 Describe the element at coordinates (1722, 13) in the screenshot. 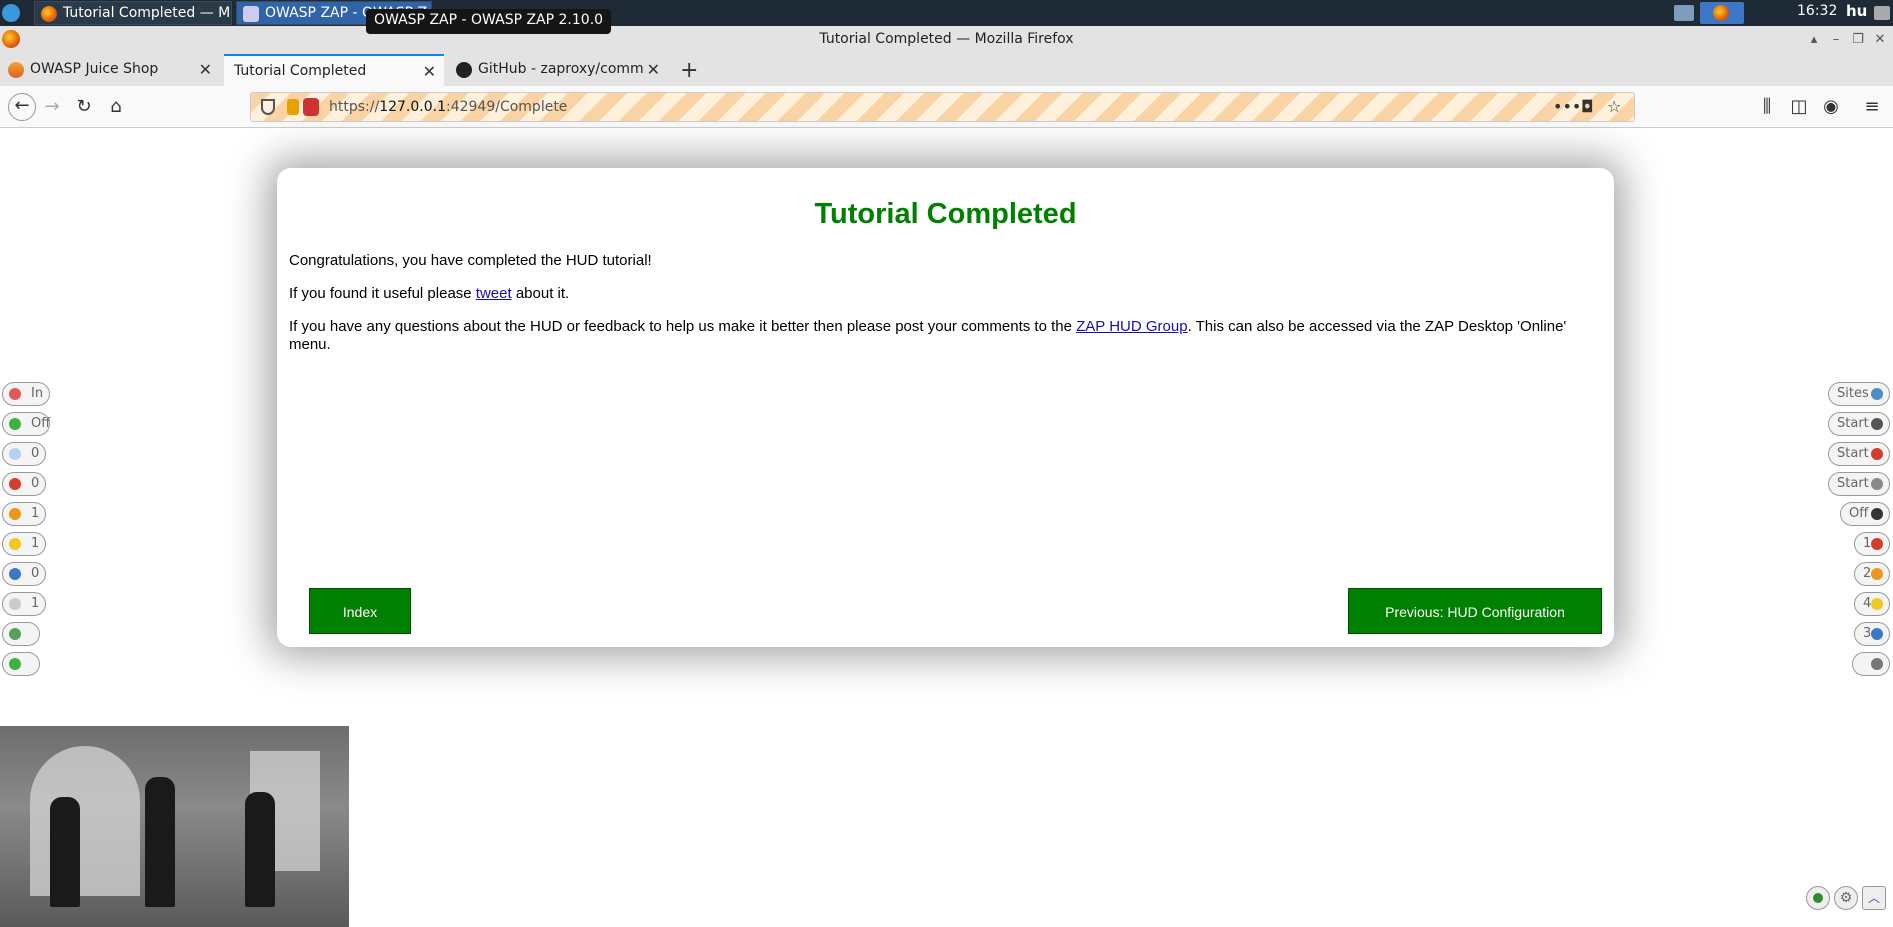

I see `tray-firefox-button` at that location.